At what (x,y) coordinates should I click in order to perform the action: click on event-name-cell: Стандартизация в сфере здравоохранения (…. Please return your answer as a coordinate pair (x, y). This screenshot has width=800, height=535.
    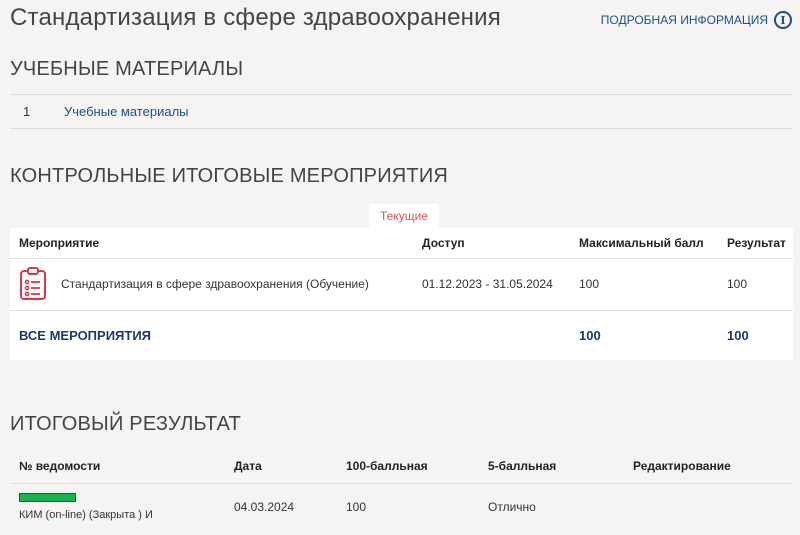
    Looking at the image, I should click on (216, 284).